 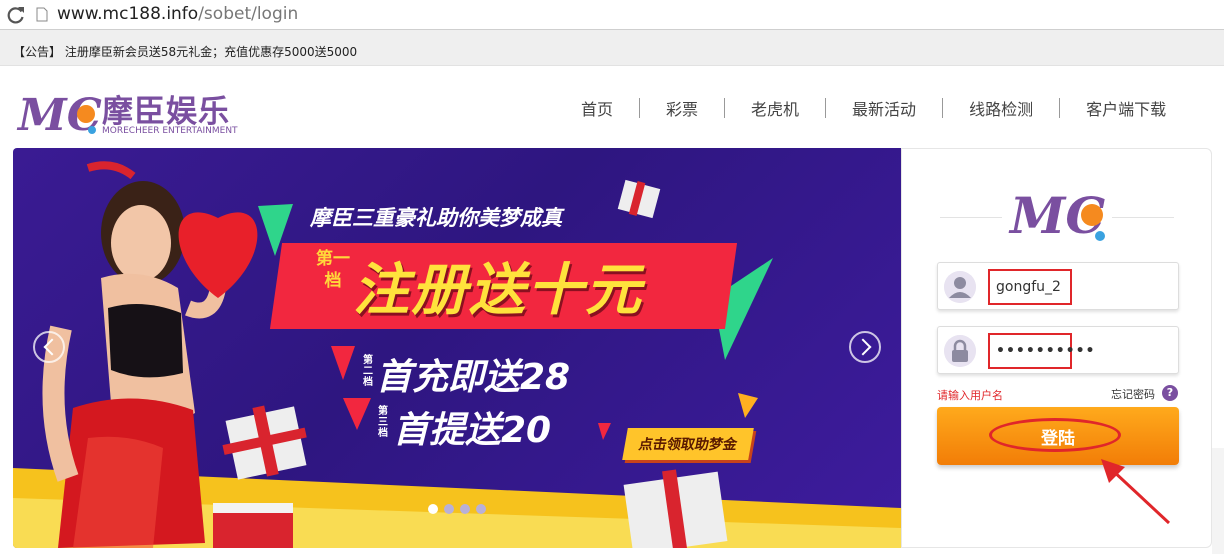 I want to click on banner-tier2-text: 首充即送28, so click(x=473, y=377).